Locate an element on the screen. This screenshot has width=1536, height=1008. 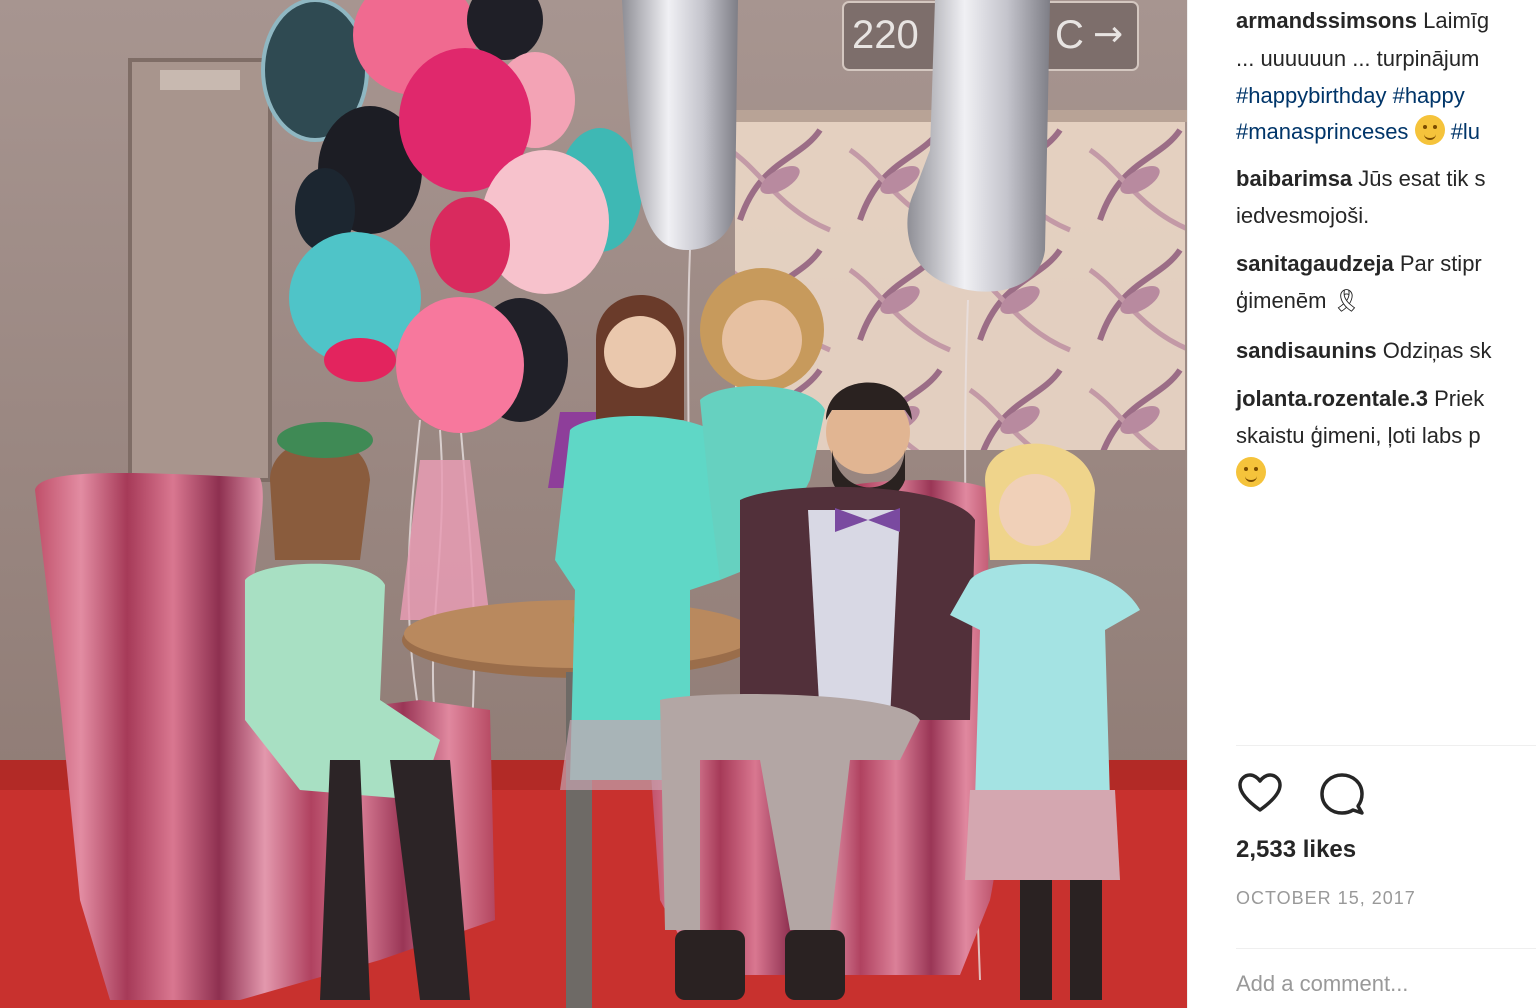
comment-item: baibarimsa Jūs esat tik s is located at coordinates (1386, 178).